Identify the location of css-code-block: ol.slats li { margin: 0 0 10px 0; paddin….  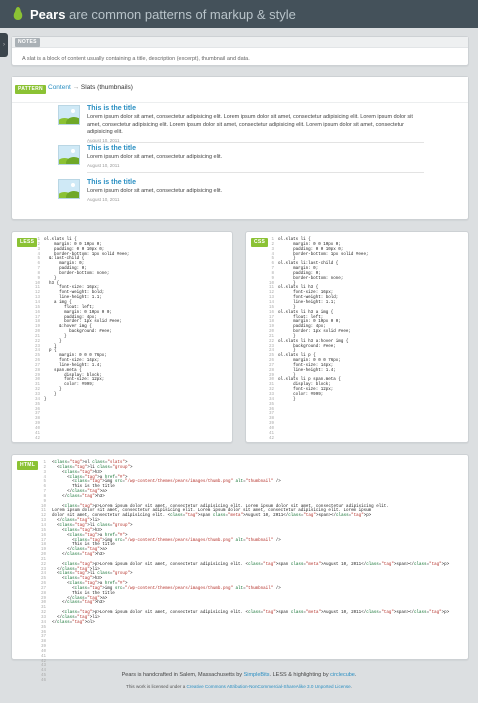
(323, 320).